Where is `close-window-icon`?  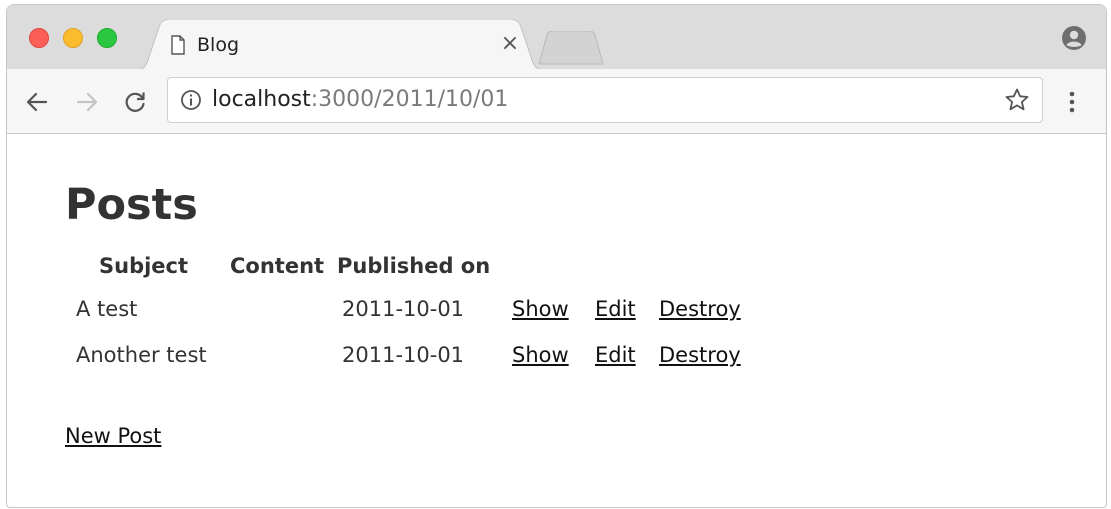
close-window-icon is located at coordinates (39, 38).